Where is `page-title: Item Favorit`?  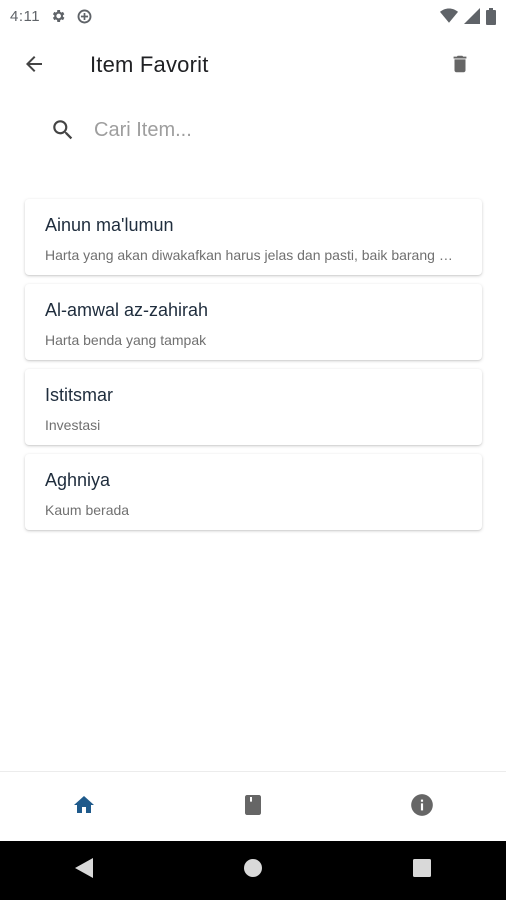
page-title: Item Favorit is located at coordinates (149, 64).